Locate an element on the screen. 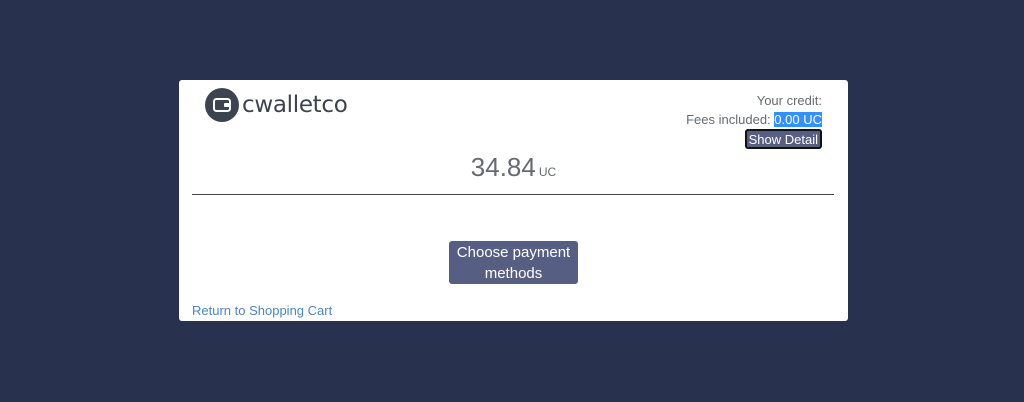  fees-label: Fees included: is located at coordinates (728, 119).